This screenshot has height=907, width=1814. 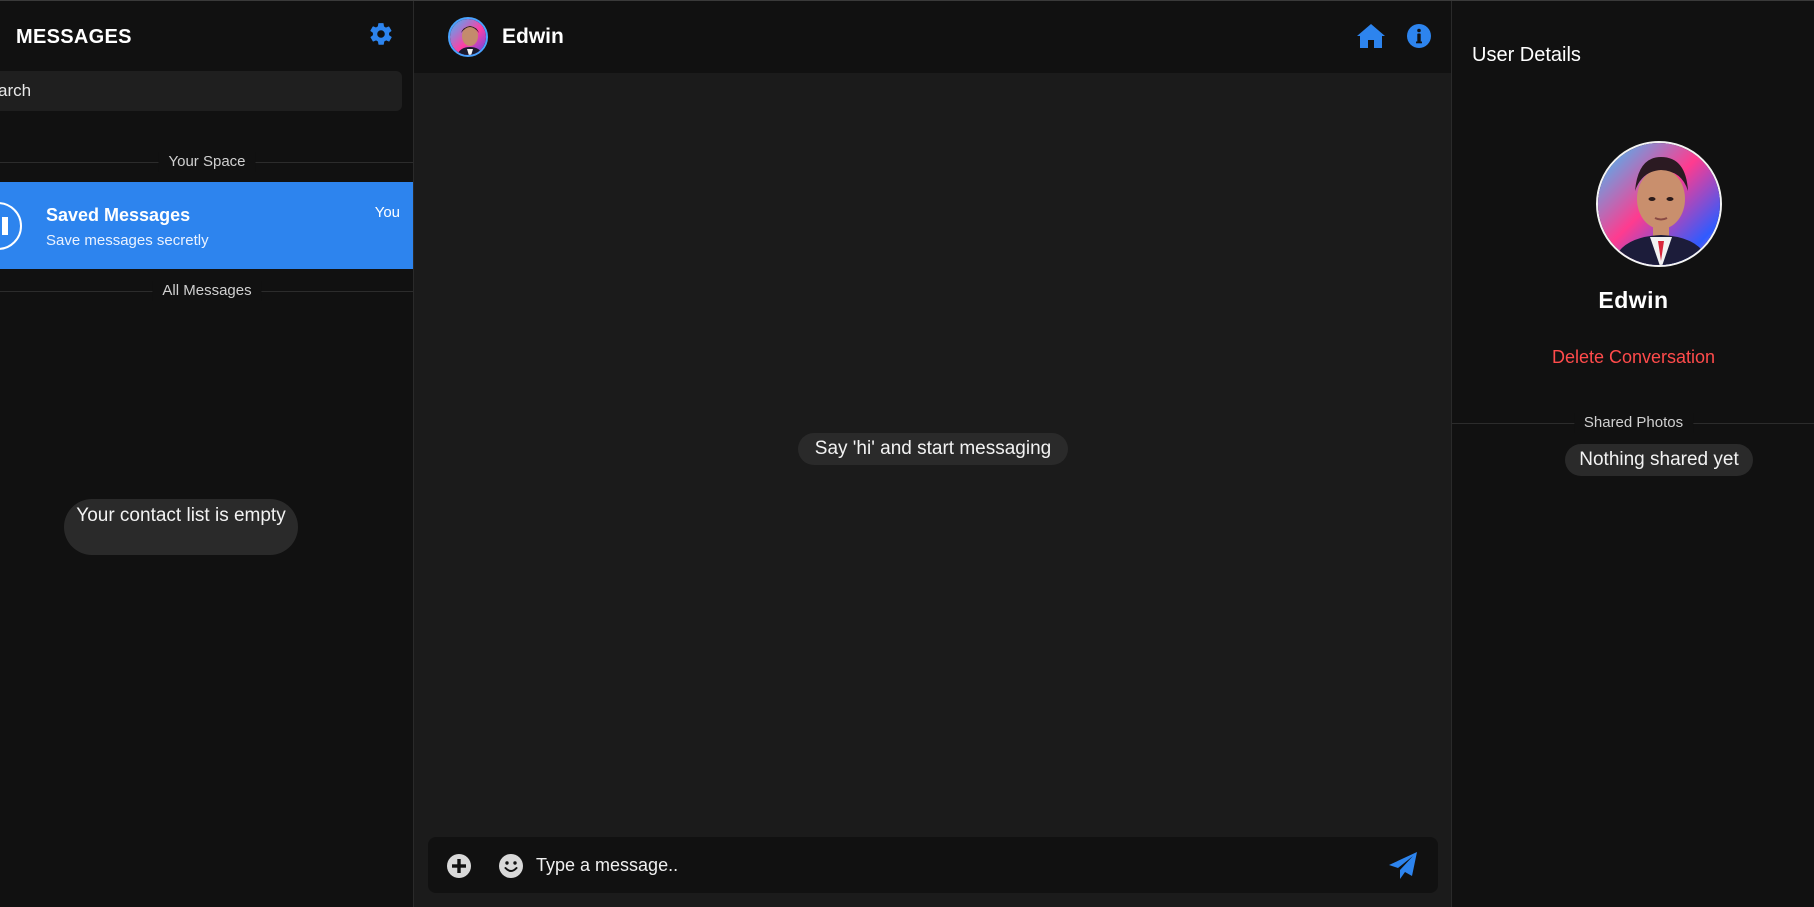 I want to click on chat-header: Edwin, so click(x=932, y=37).